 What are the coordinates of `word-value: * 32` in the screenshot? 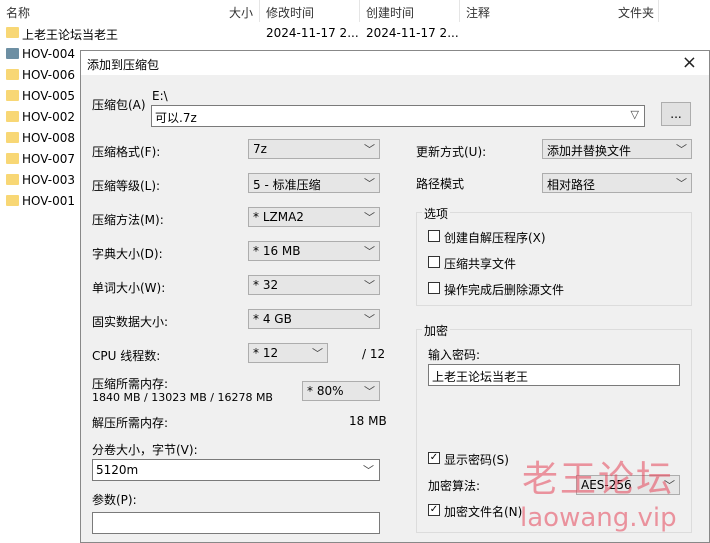 It's located at (266, 285).